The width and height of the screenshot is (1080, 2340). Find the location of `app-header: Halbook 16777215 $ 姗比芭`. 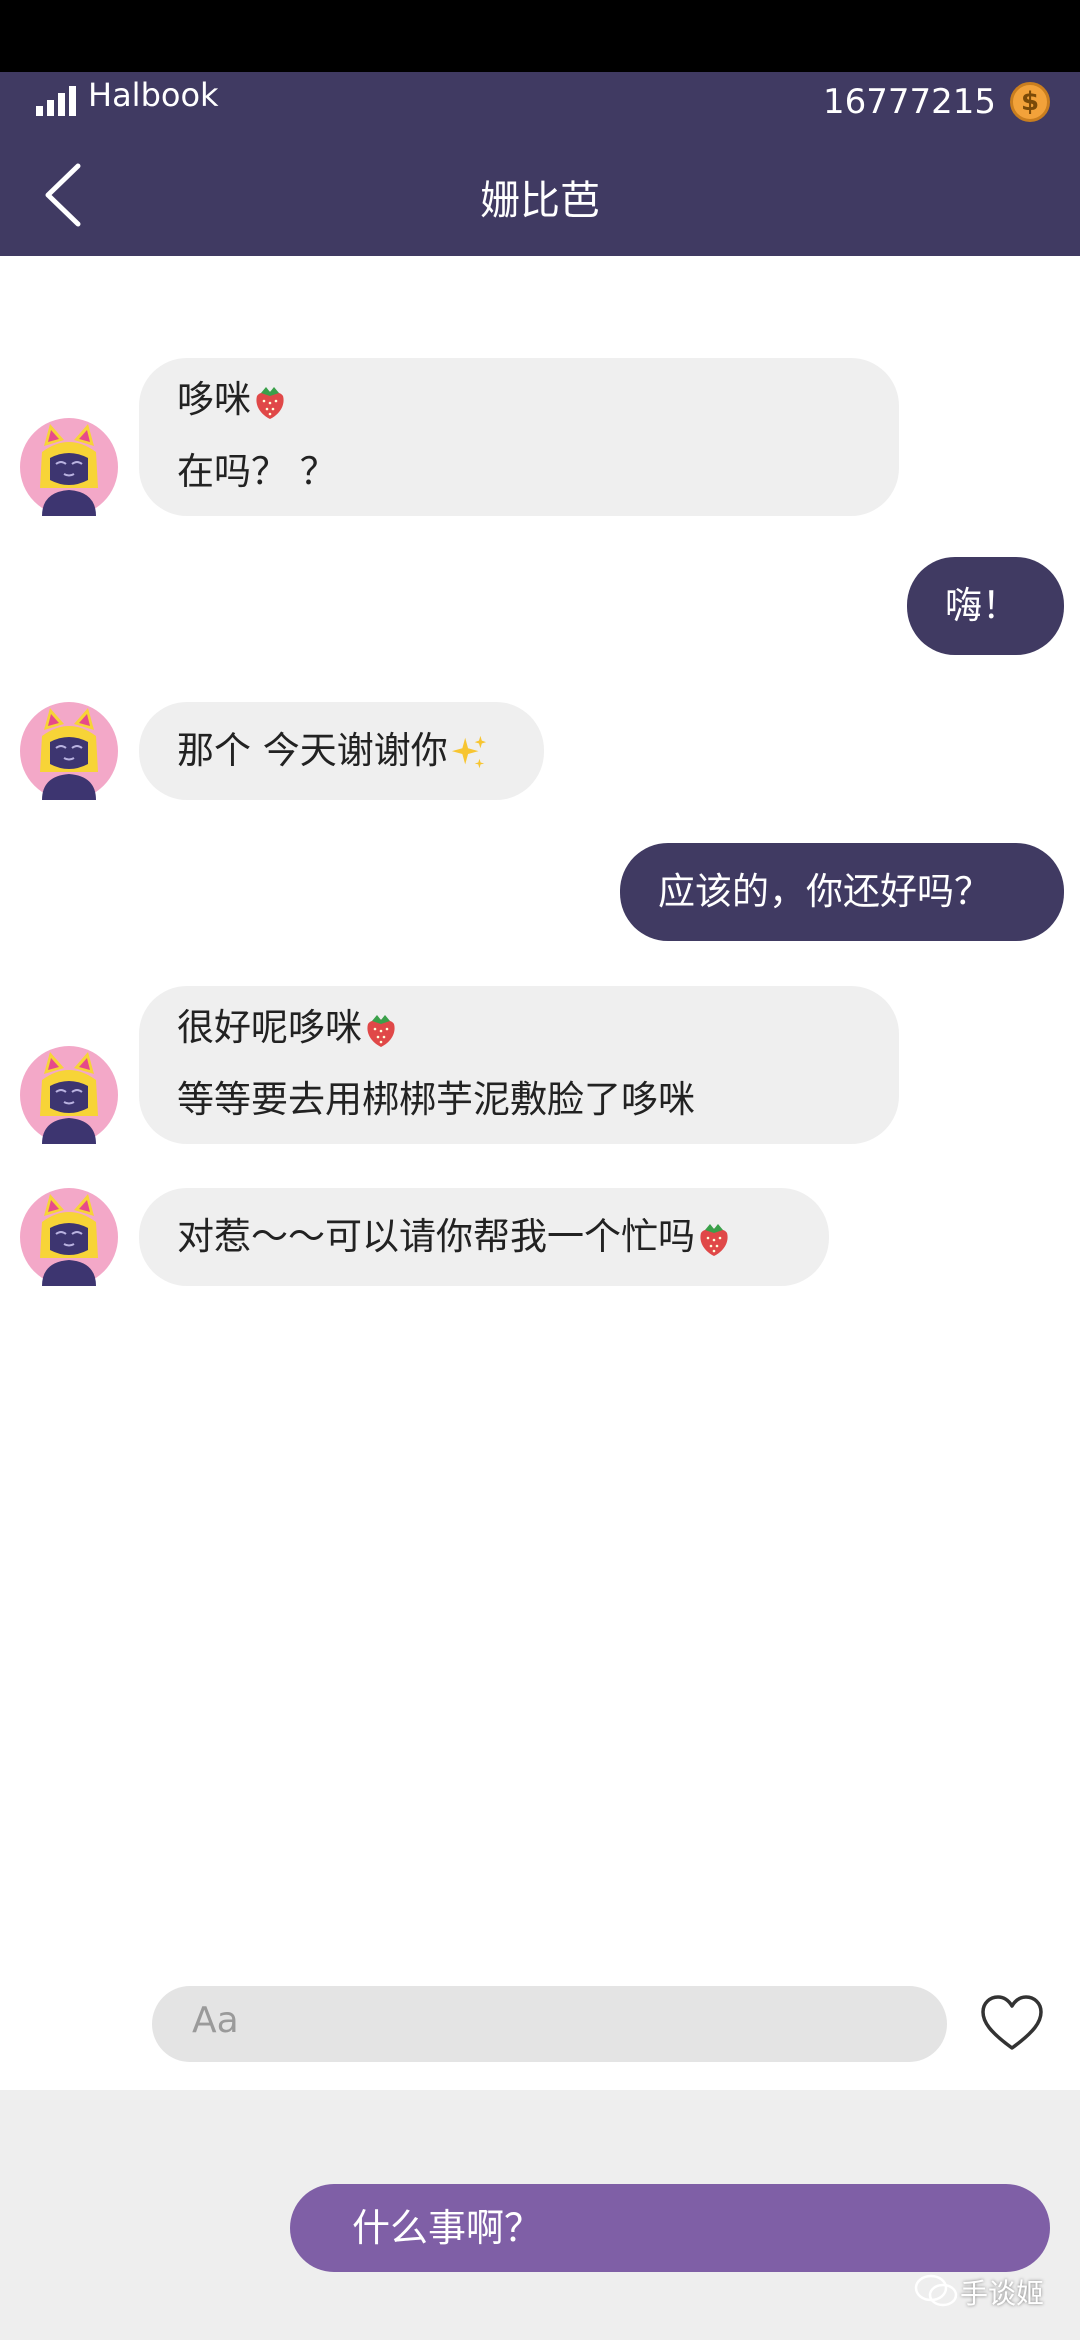

app-header: Halbook 16777215 $ 姗比芭 is located at coordinates (540, 164).